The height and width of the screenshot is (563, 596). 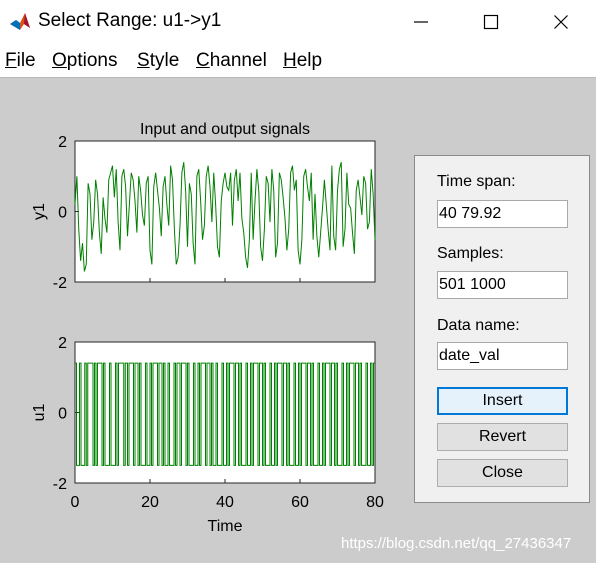 I want to click on data-name-label: Data name:, so click(x=478, y=325).